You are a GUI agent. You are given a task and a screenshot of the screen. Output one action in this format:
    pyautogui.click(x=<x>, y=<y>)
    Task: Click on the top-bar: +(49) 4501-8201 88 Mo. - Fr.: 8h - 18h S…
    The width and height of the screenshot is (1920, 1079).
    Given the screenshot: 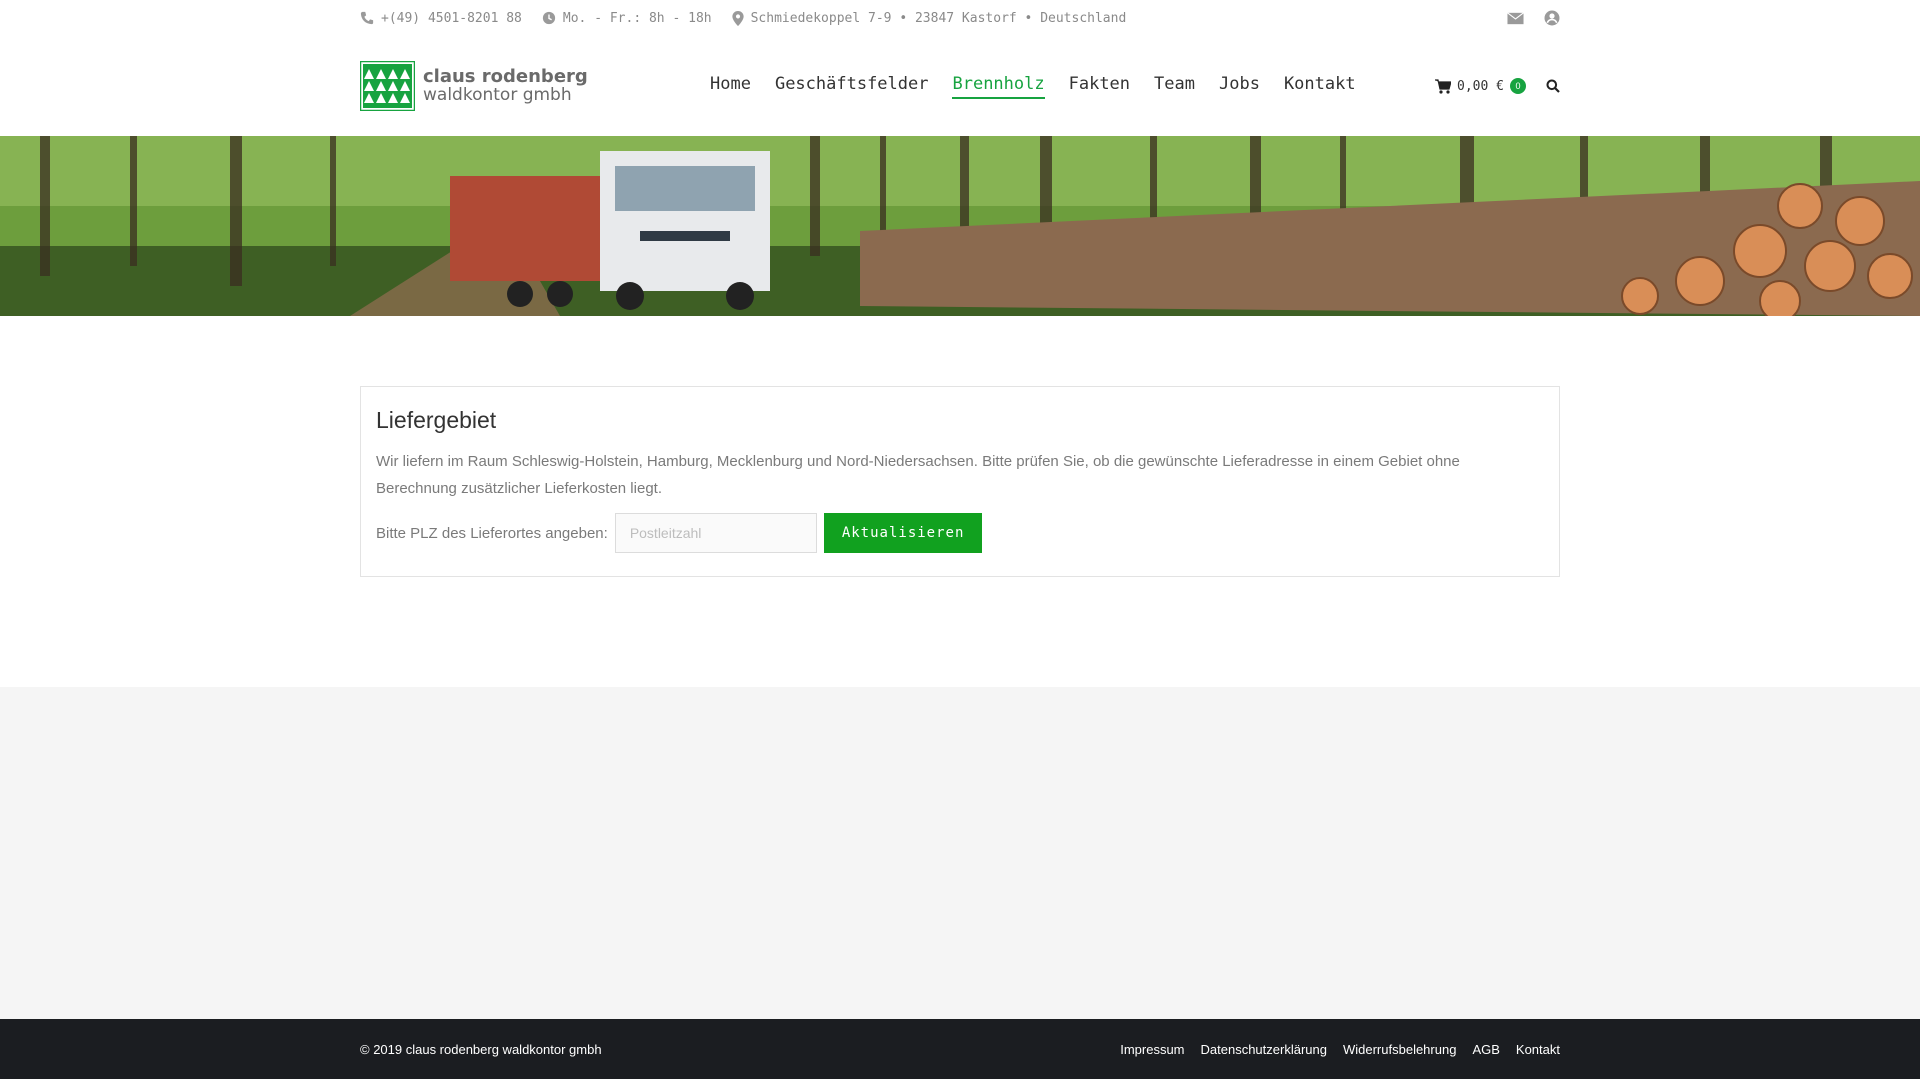 What is the action you would take?
    pyautogui.click(x=960, y=18)
    